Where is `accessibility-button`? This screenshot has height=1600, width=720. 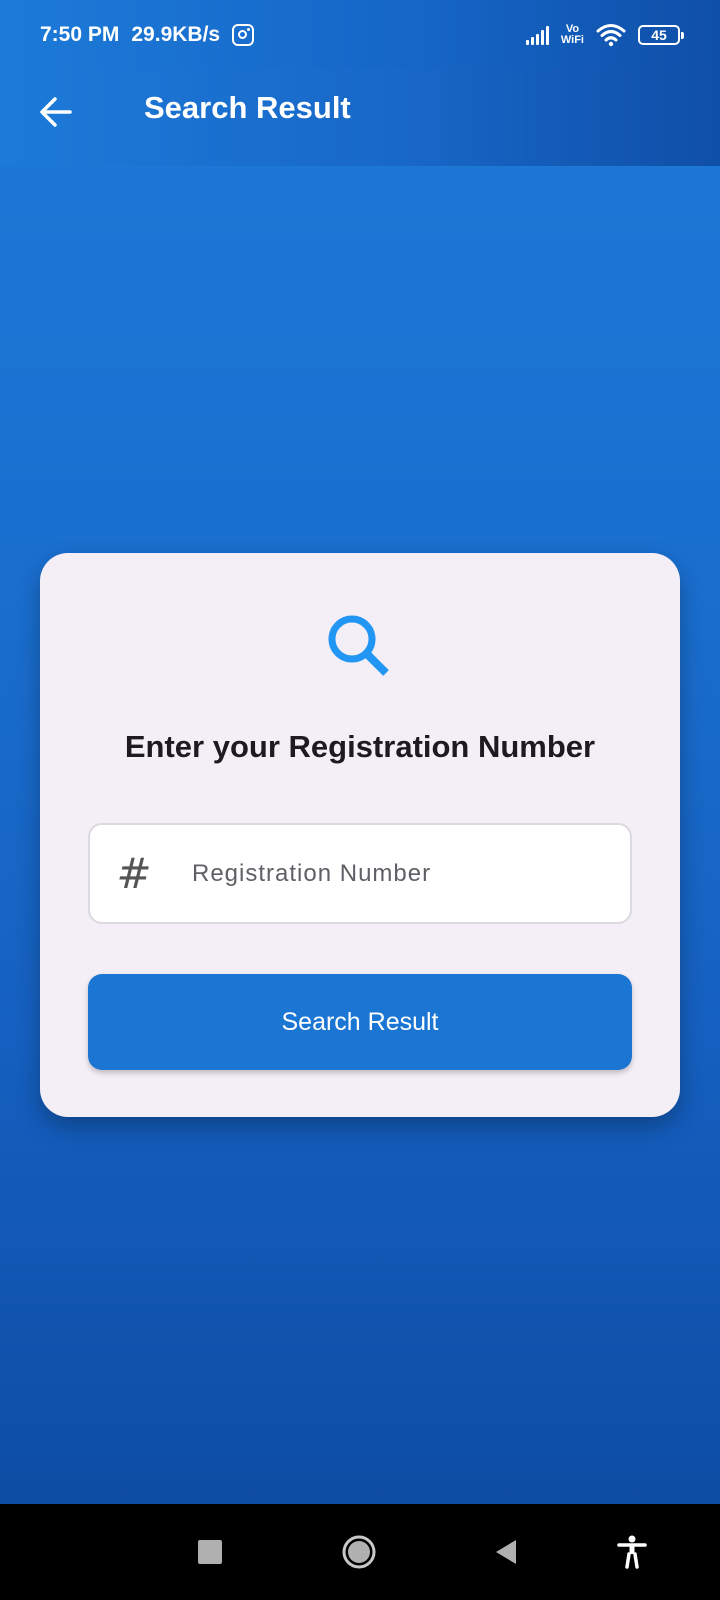 accessibility-button is located at coordinates (632, 1552).